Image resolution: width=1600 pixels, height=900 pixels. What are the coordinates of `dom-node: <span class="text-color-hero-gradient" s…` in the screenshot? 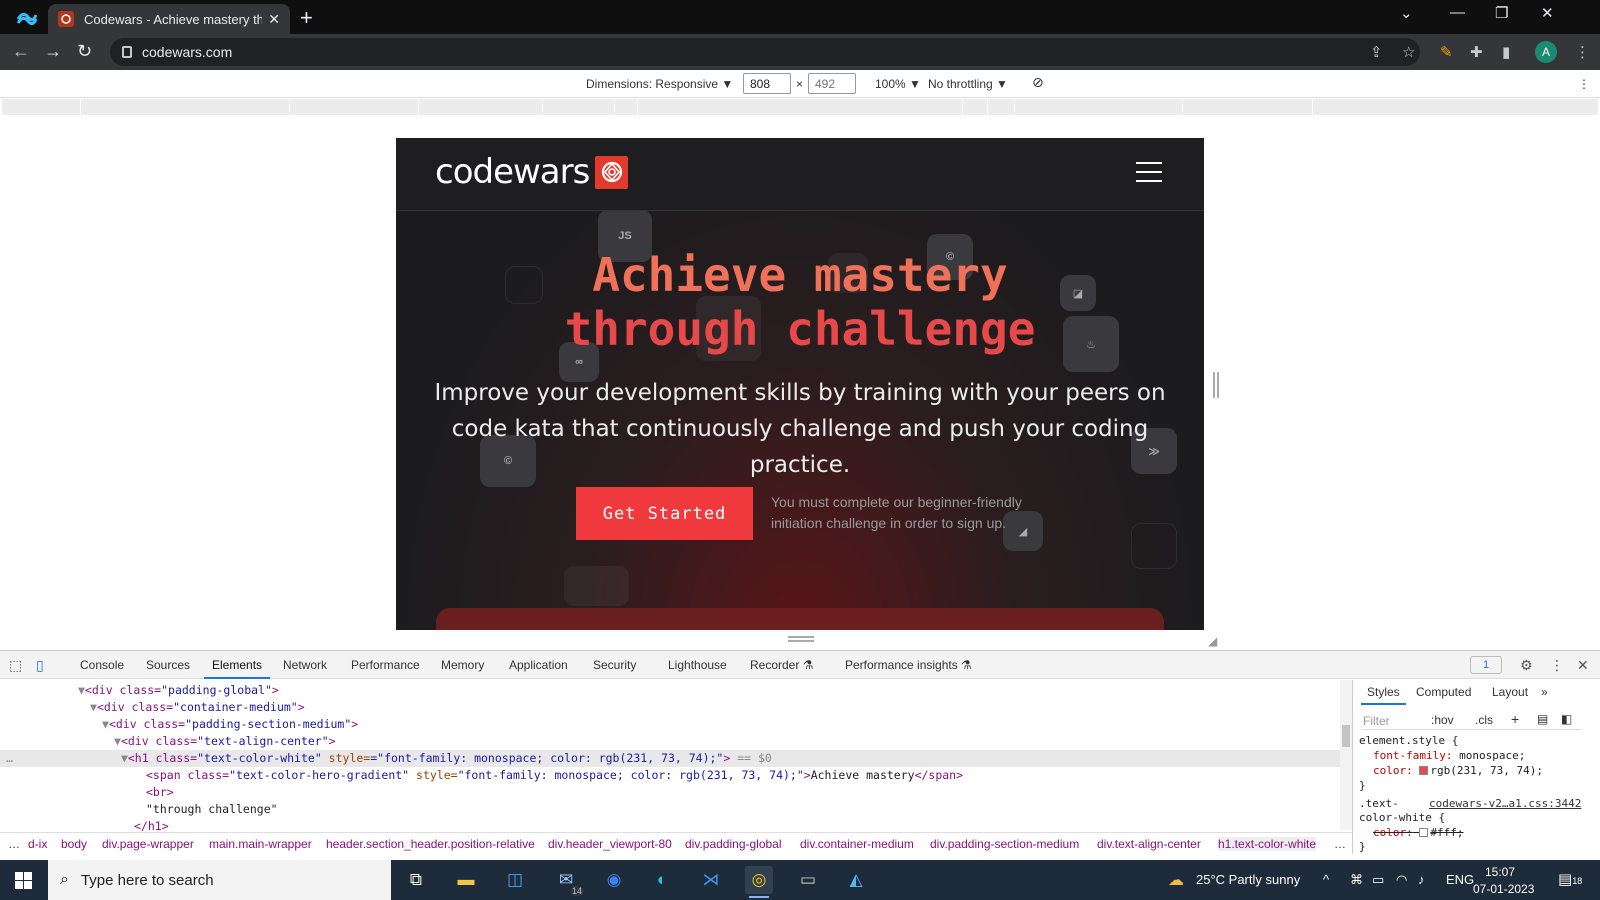 It's located at (554, 775).